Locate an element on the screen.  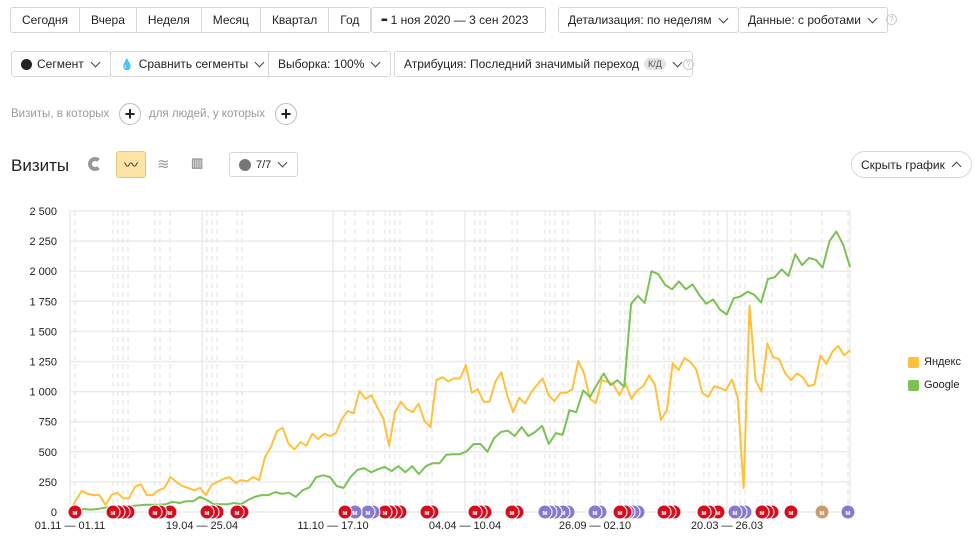
hide-chart-label: Скрыть график is located at coordinates (903, 164).